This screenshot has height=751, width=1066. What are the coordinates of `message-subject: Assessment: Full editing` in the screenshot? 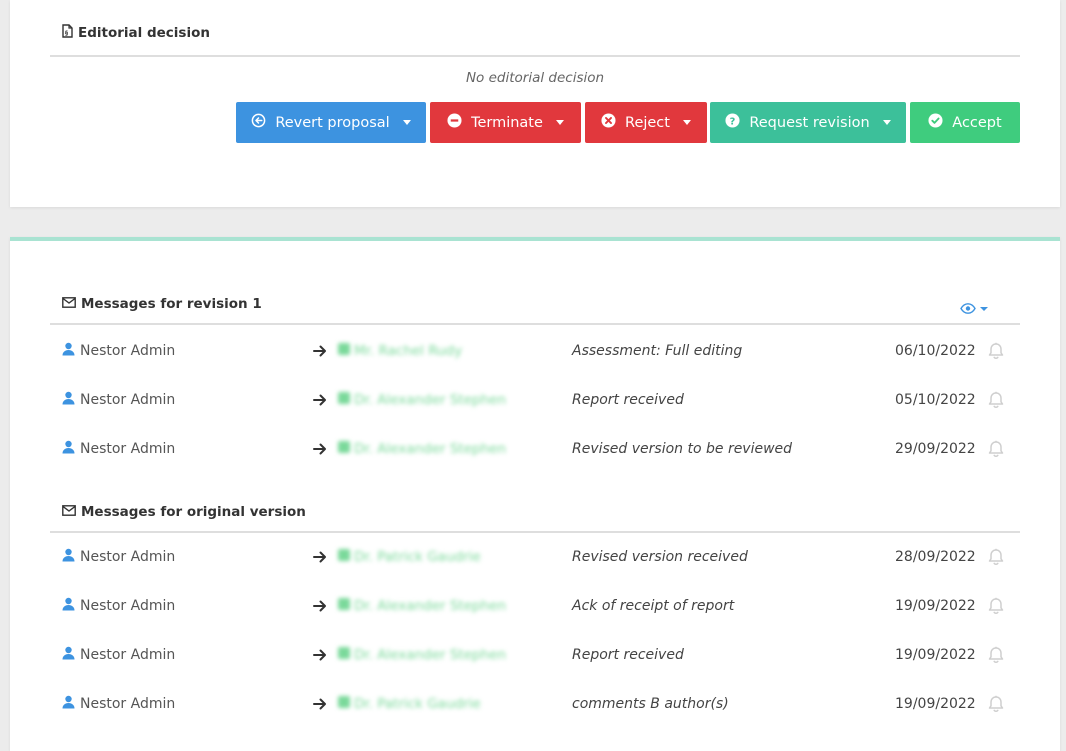 It's located at (657, 350).